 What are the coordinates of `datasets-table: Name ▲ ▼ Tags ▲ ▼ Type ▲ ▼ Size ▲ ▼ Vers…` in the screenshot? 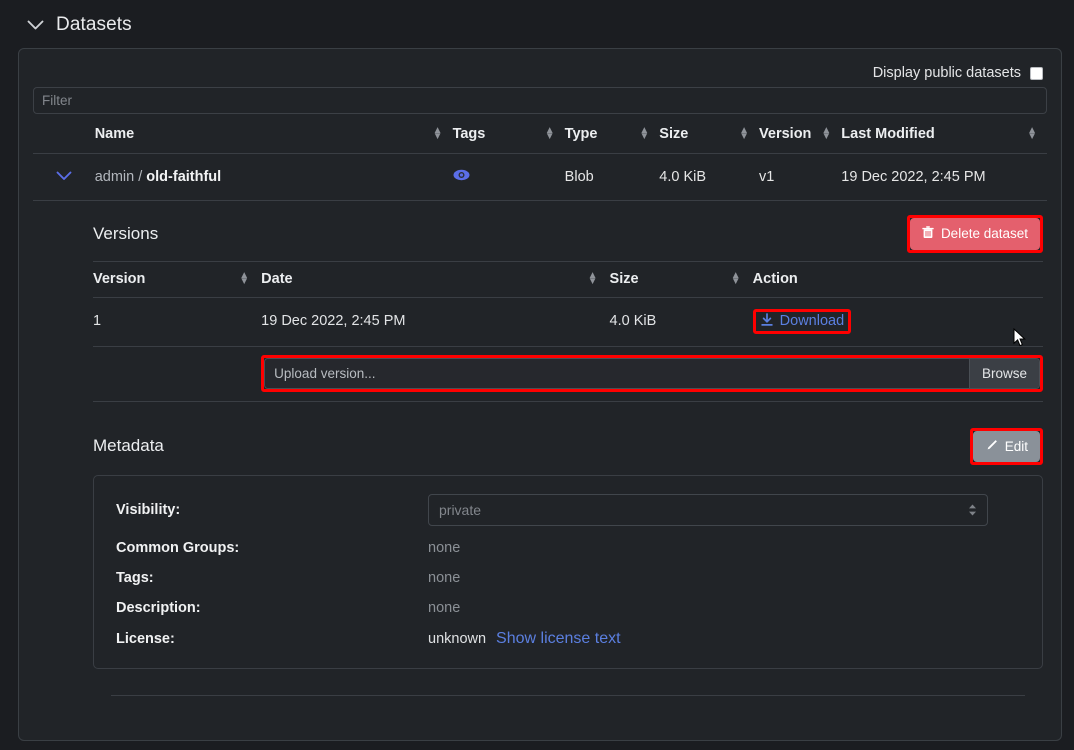 It's located at (540, 157).